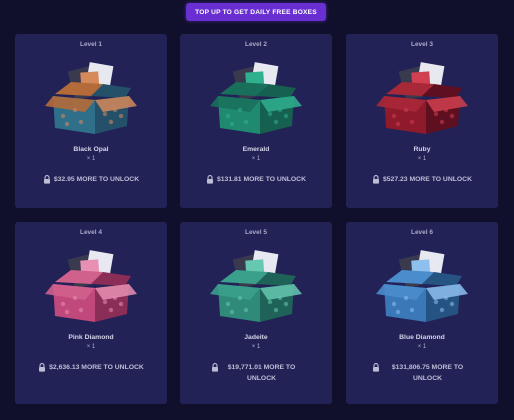 This screenshot has height=420, width=514. I want to click on unlock-status: $2,636.13 MORE TO UNLOCK, so click(91, 367).